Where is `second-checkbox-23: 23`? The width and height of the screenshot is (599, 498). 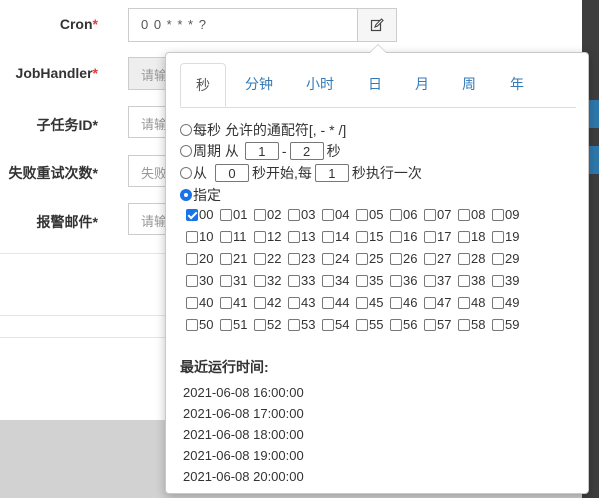
second-checkbox-23: 23 is located at coordinates (301, 258).